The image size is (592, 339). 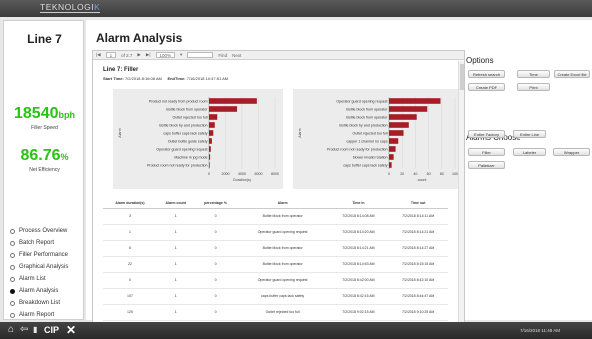 I want to click on nav-item-label: Process Overview, so click(x=43, y=231).